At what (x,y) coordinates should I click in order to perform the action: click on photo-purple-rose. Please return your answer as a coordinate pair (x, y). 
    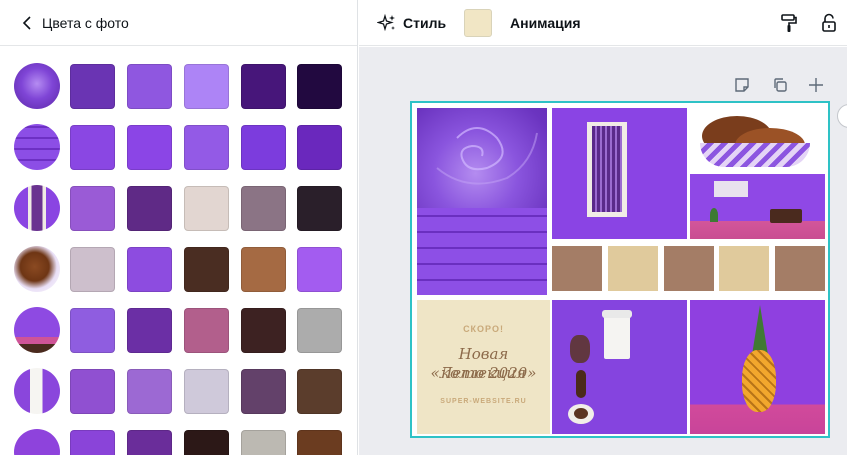
    Looking at the image, I should click on (482, 201).